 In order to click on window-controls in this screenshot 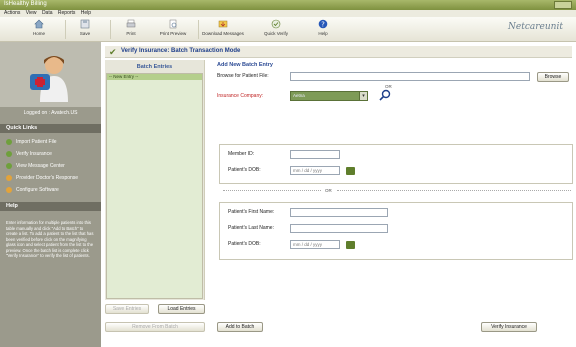, I will do `click(563, 5)`.